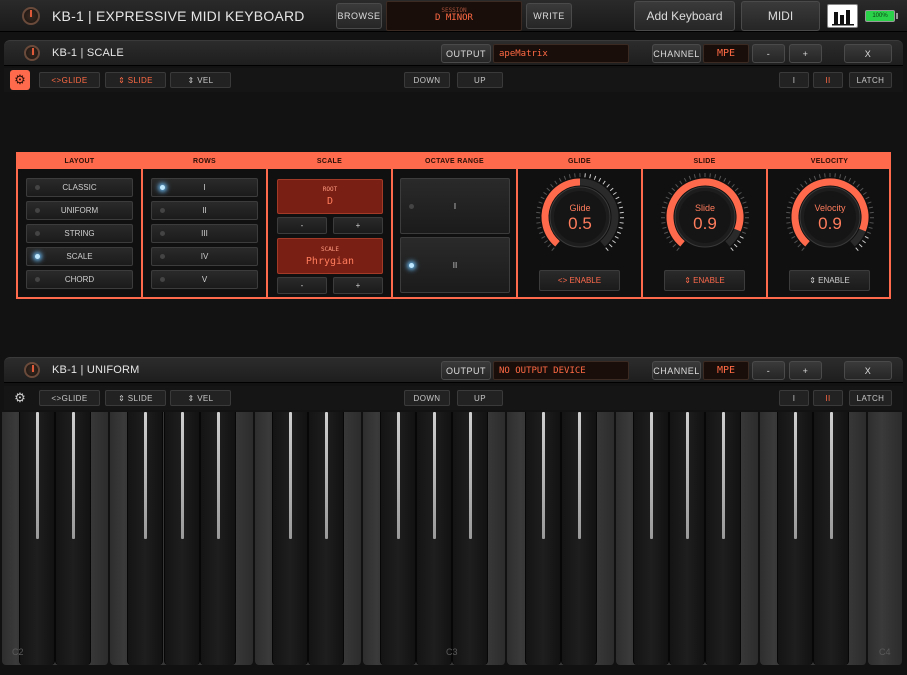  I want to click on battery-tip, so click(897, 16).